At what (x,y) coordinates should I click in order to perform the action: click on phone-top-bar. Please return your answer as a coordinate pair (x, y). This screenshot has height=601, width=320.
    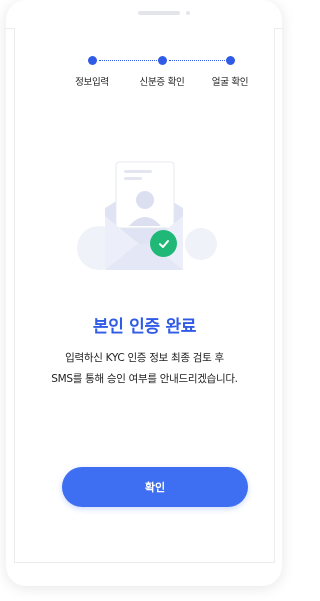
    Looking at the image, I should click on (144, 14).